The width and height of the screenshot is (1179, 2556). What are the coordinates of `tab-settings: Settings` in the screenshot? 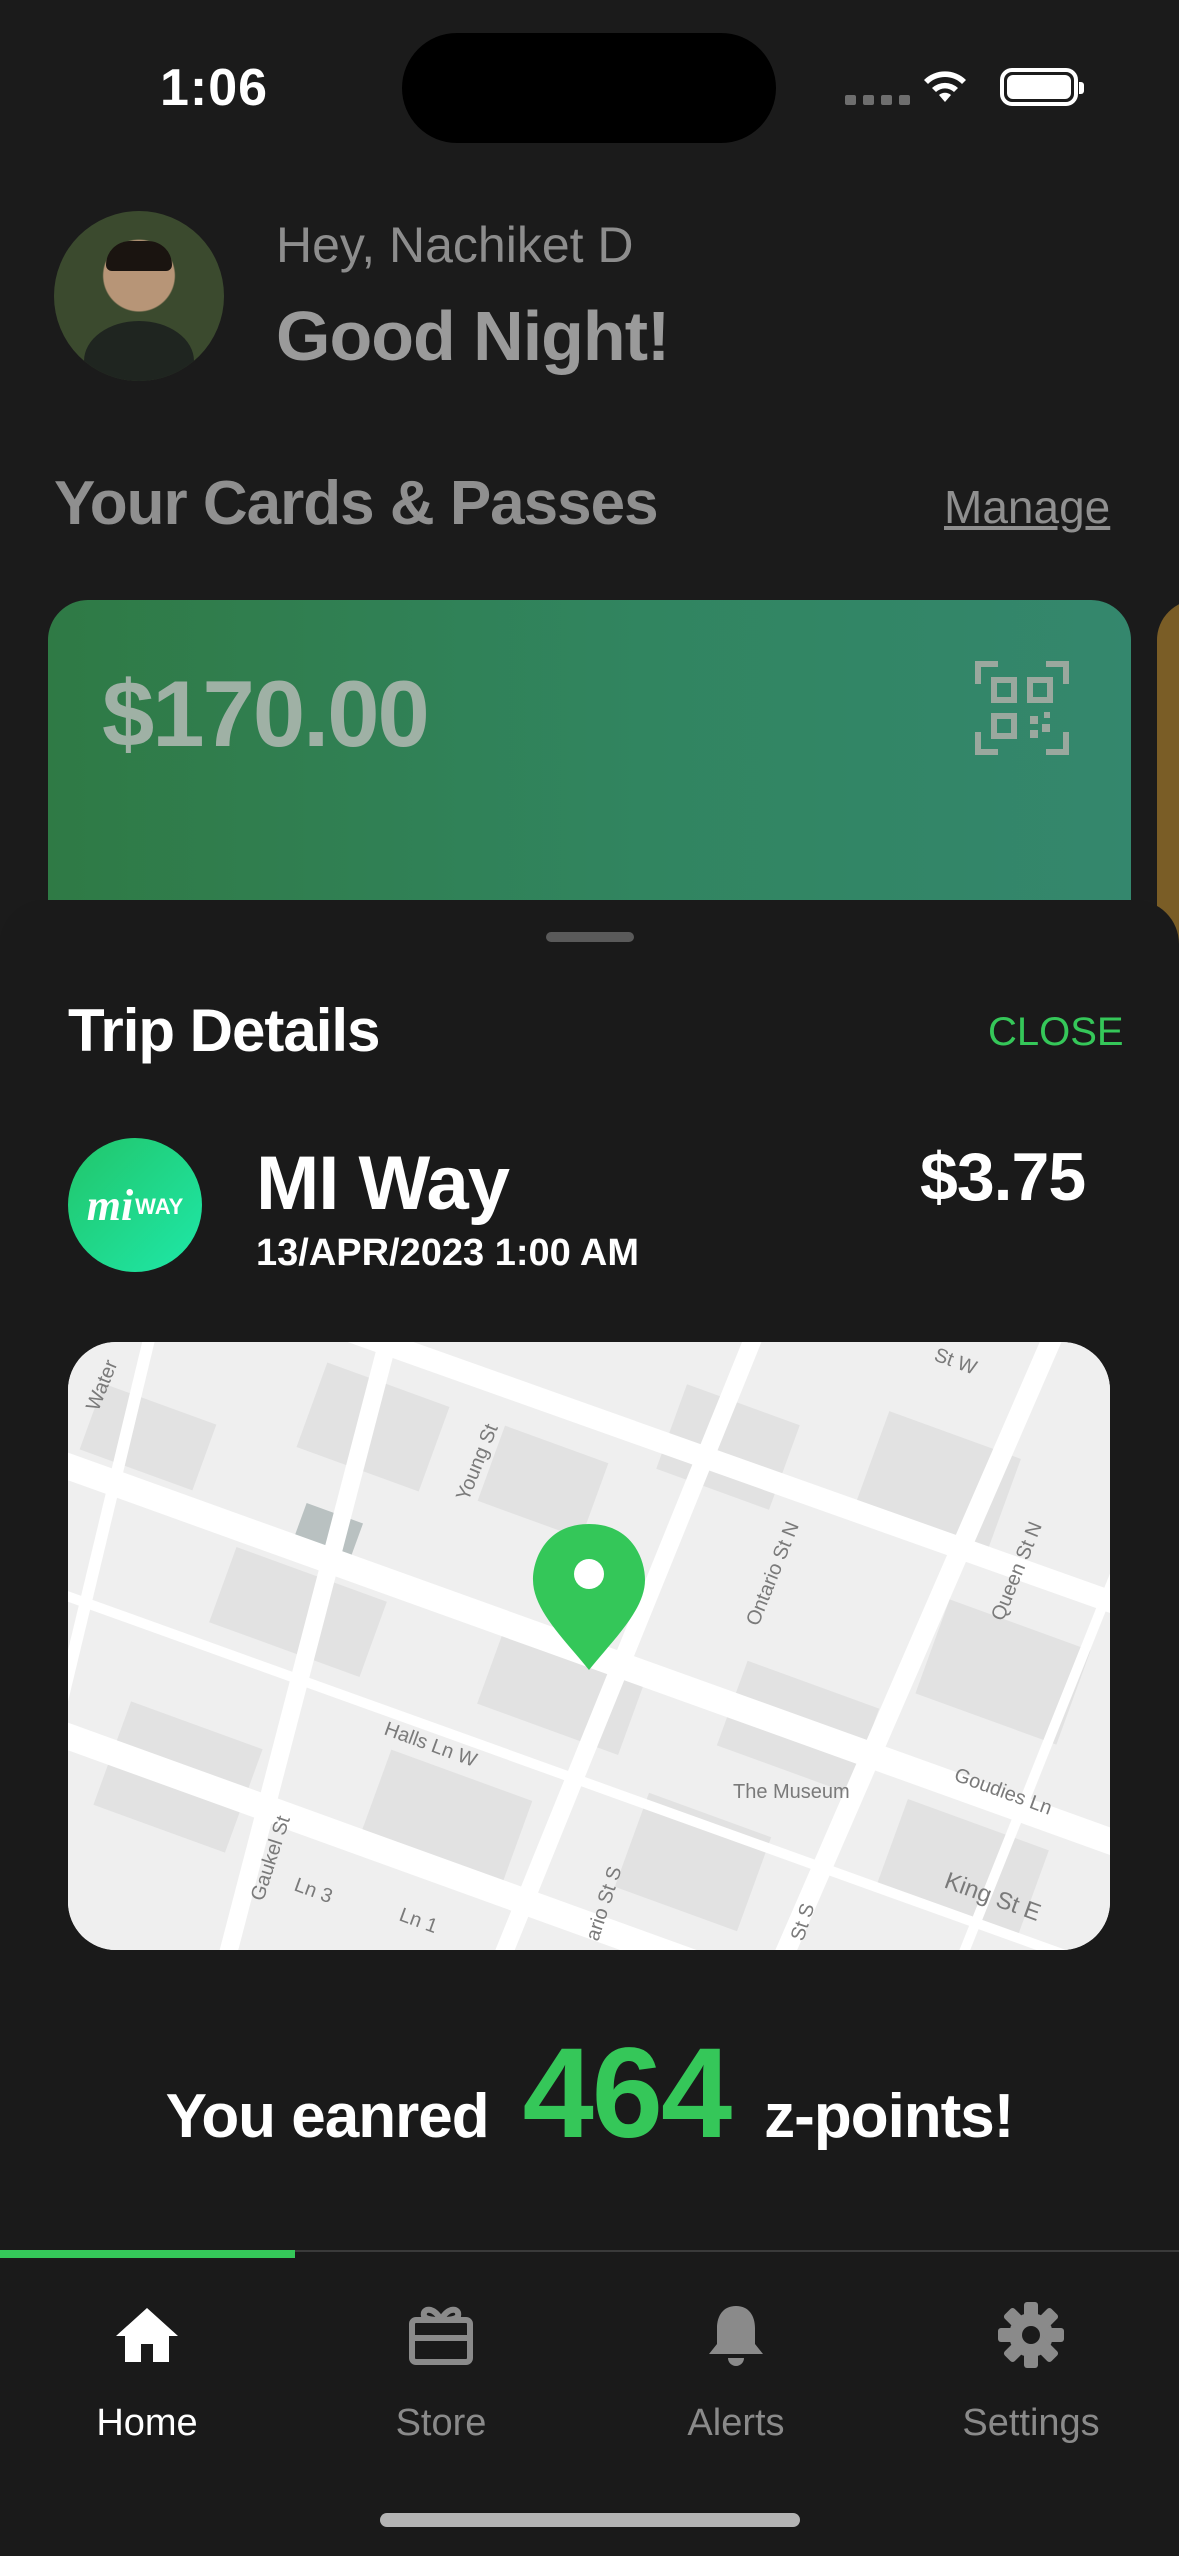 It's located at (1031, 2372).